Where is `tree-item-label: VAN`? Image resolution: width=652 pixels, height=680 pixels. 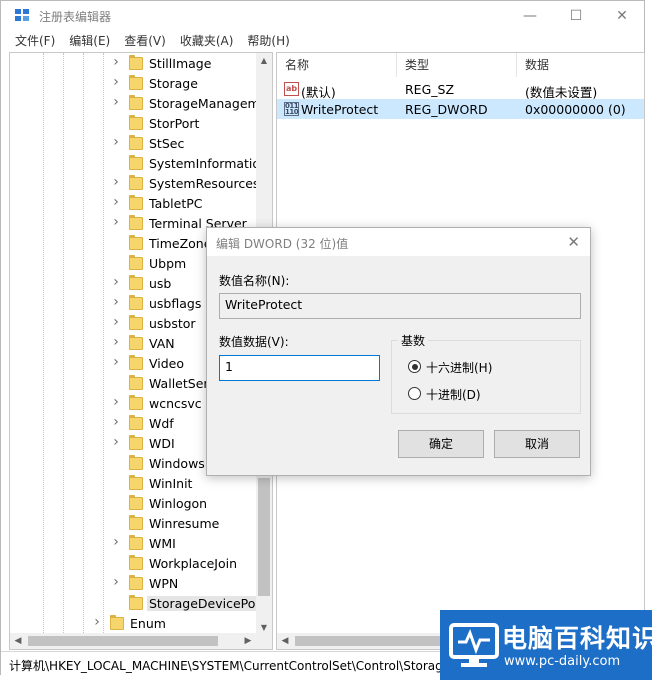 tree-item-label: VAN is located at coordinates (162, 343).